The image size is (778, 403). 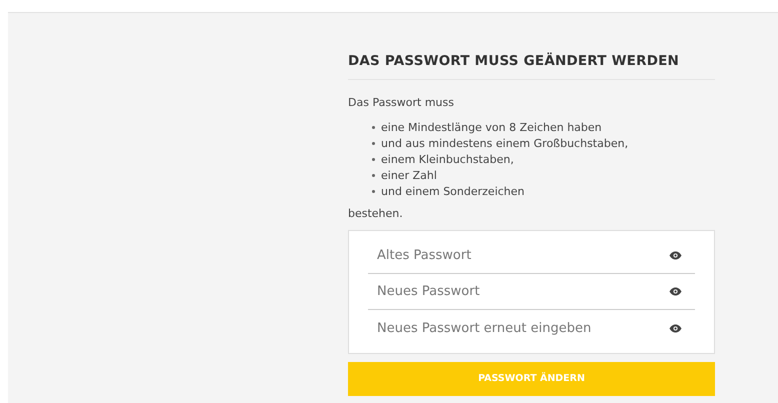 I want to click on rule-text: einem Kleinbuchstaben,, so click(x=447, y=160).